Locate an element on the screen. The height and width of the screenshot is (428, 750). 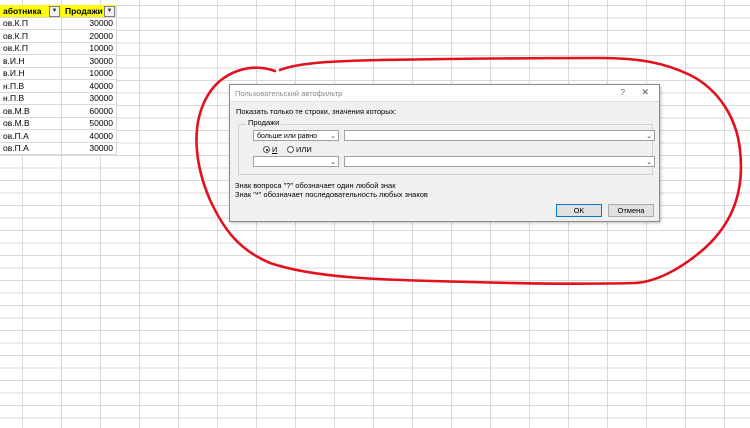
header-row: аботника ▼ Продажи ▼ is located at coordinates (58, 11).